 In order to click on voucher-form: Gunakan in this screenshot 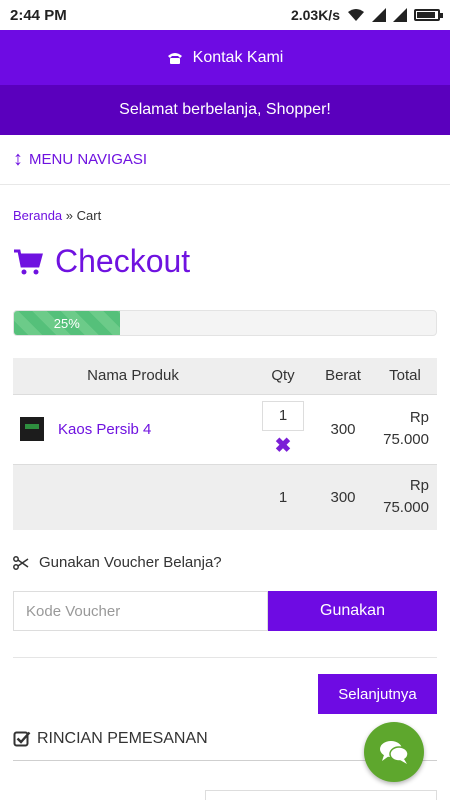, I will do `click(225, 611)`.